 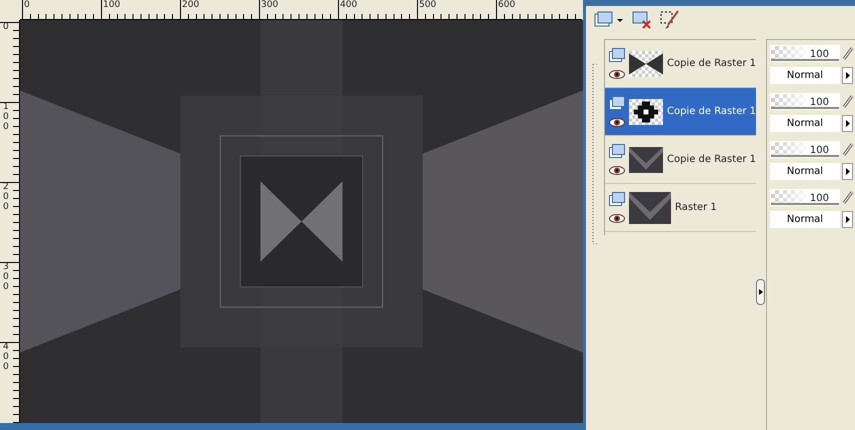 I want to click on edit-selection-button, so click(x=670, y=20).